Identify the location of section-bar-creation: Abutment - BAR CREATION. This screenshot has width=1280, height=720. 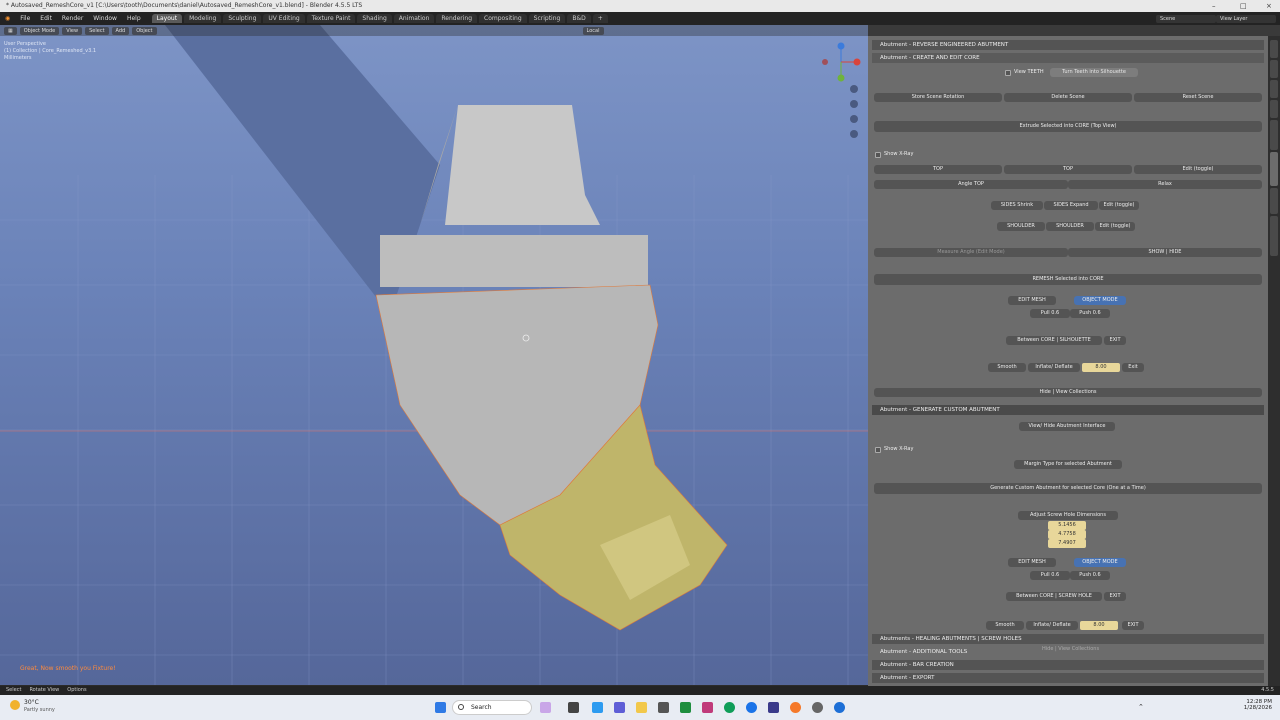
(1068, 665).